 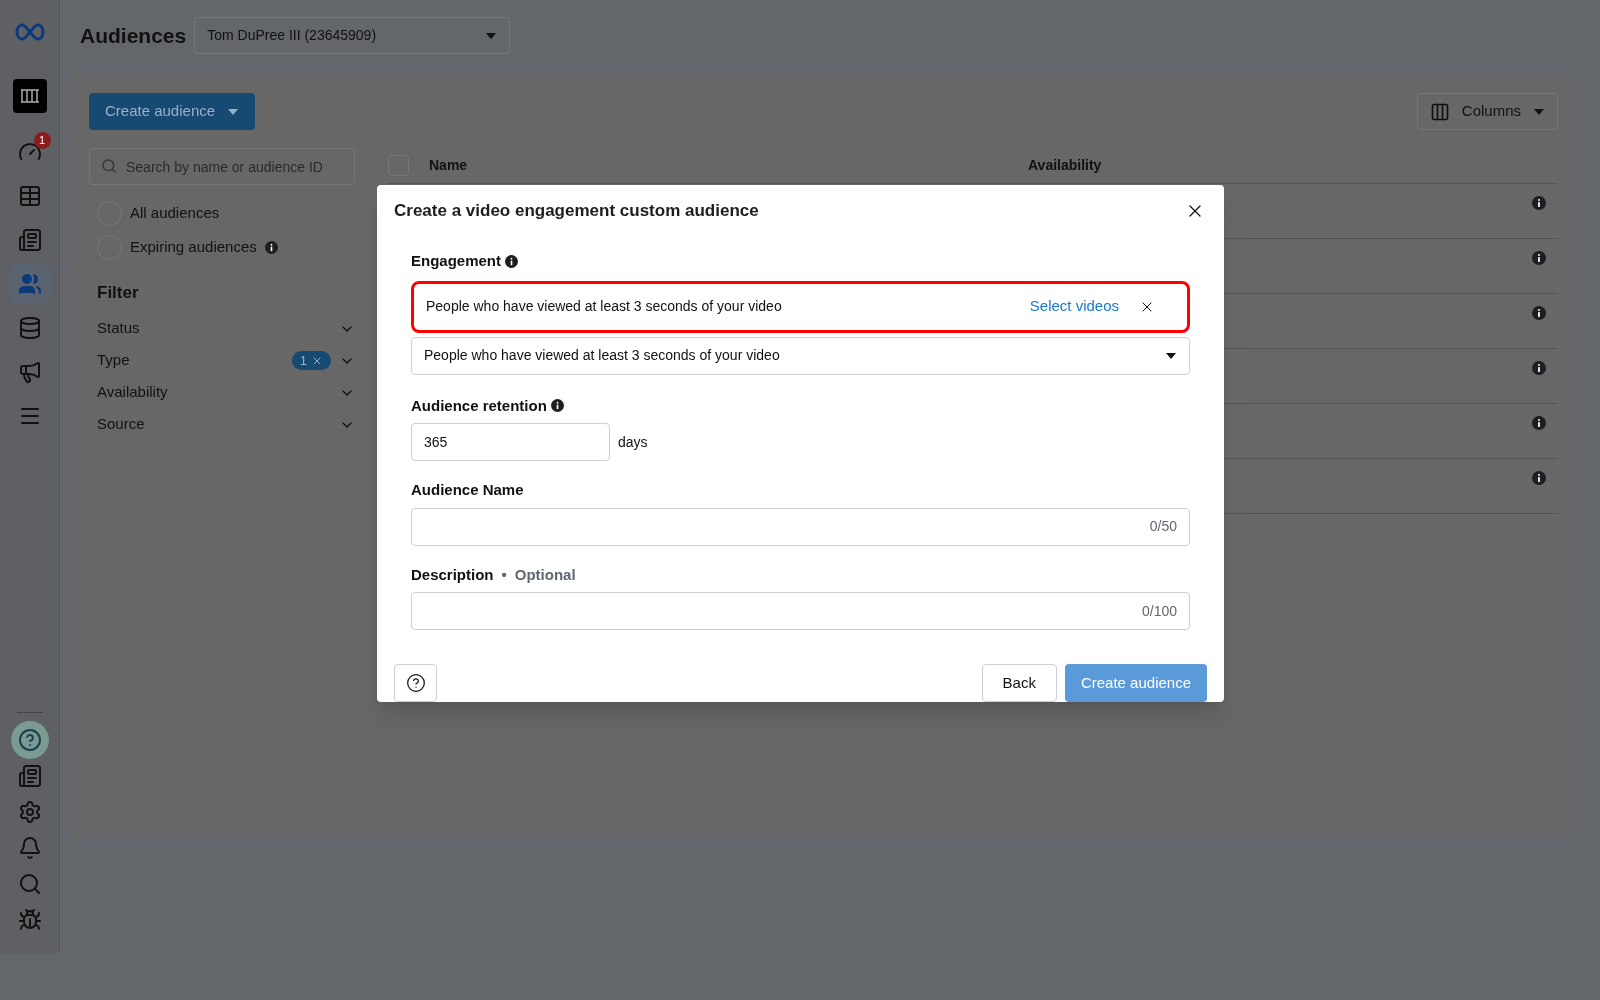 I want to click on column-header: Name, so click(x=449, y=165).